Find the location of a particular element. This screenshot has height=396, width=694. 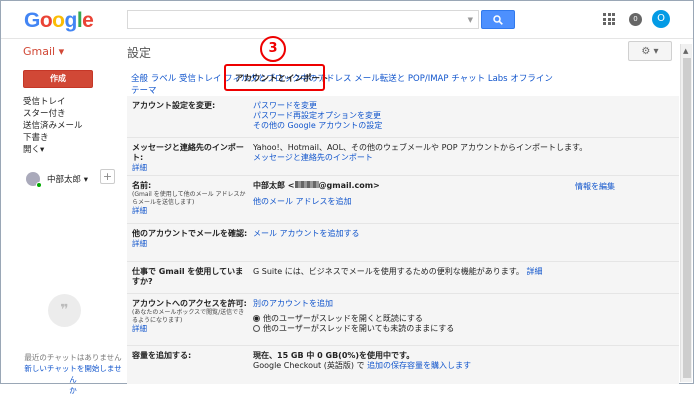

tab-labs: Labs is located at coordinates (498, 79).